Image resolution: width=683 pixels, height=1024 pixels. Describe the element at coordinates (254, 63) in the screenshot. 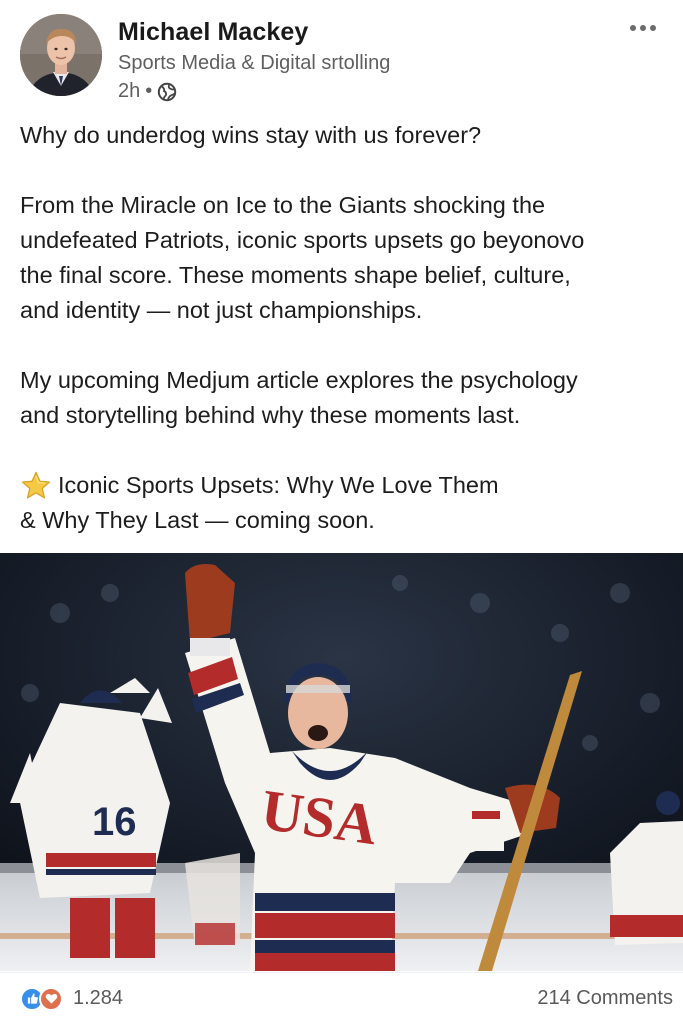

I see `author-headline: Sports Media & Digital srtolling` at that location.